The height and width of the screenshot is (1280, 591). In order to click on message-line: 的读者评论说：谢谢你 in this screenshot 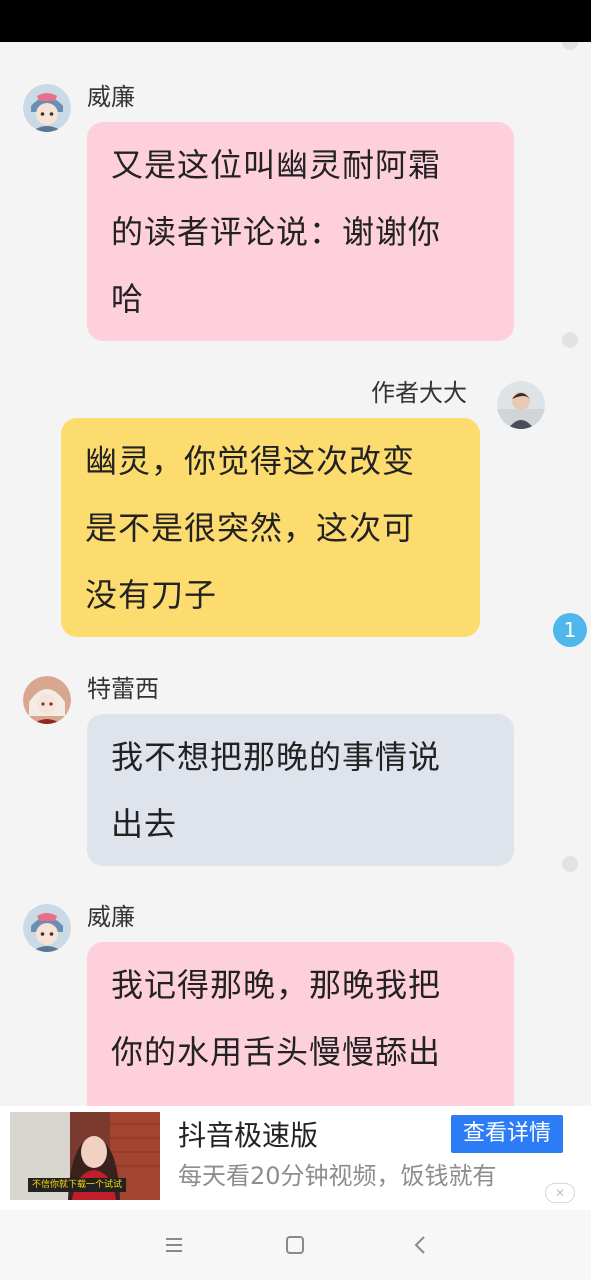, I will do `click(276, 232)`.